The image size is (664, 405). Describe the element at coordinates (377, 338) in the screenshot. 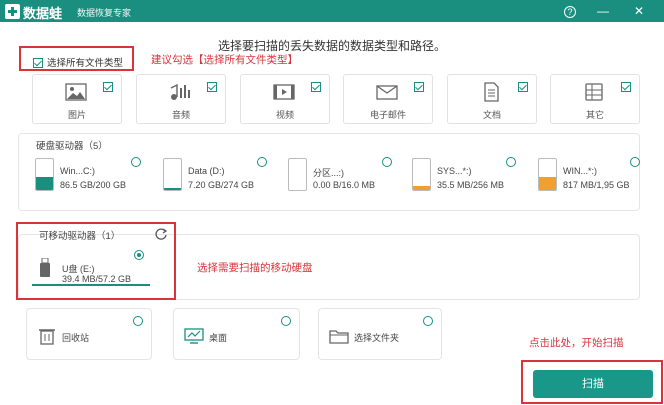

I see `location-label: 选择文件夹` at that location.